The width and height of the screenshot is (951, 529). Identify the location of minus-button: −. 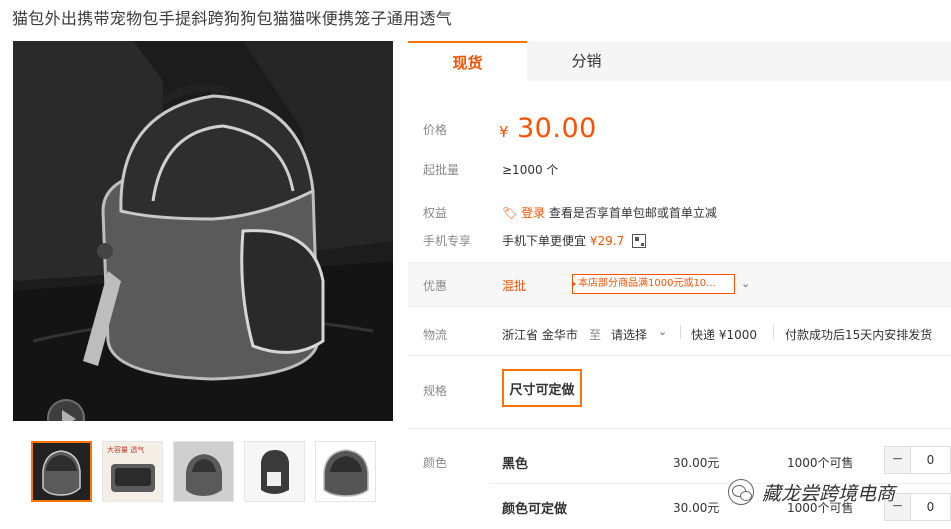
(898, 460).